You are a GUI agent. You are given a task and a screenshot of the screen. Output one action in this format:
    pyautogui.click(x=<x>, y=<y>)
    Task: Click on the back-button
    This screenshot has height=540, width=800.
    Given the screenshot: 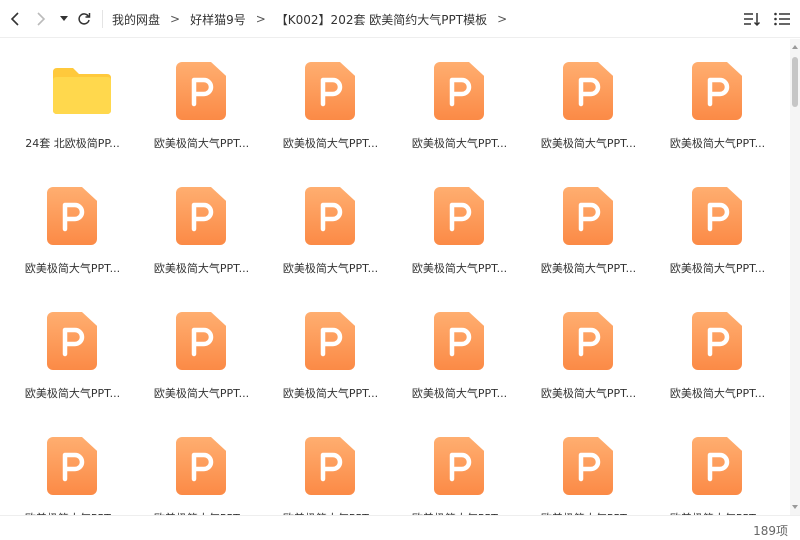 What is the action you would take?
    pyautogui.click(x=15, y=19)
    